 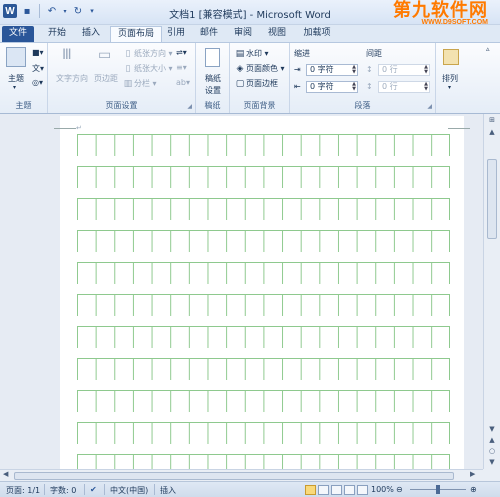 What do you see at coordinates (106, 78) in the screenshot?
I see `margins-button: 页边距` at bounding box center [106, 78].